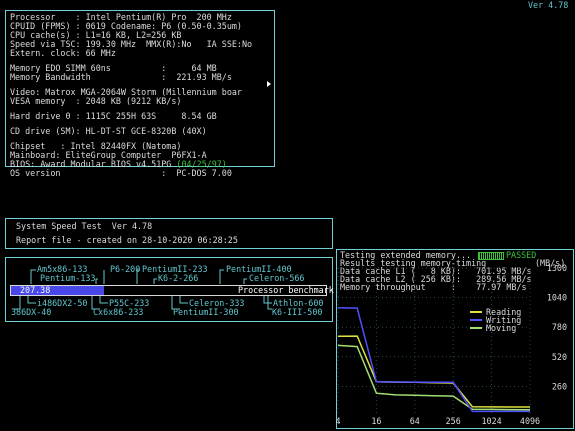  What do you see at coordinates (559, 357) in the screenshot?
I see `y-tick-label: 520` at bounding box center [559, 357].